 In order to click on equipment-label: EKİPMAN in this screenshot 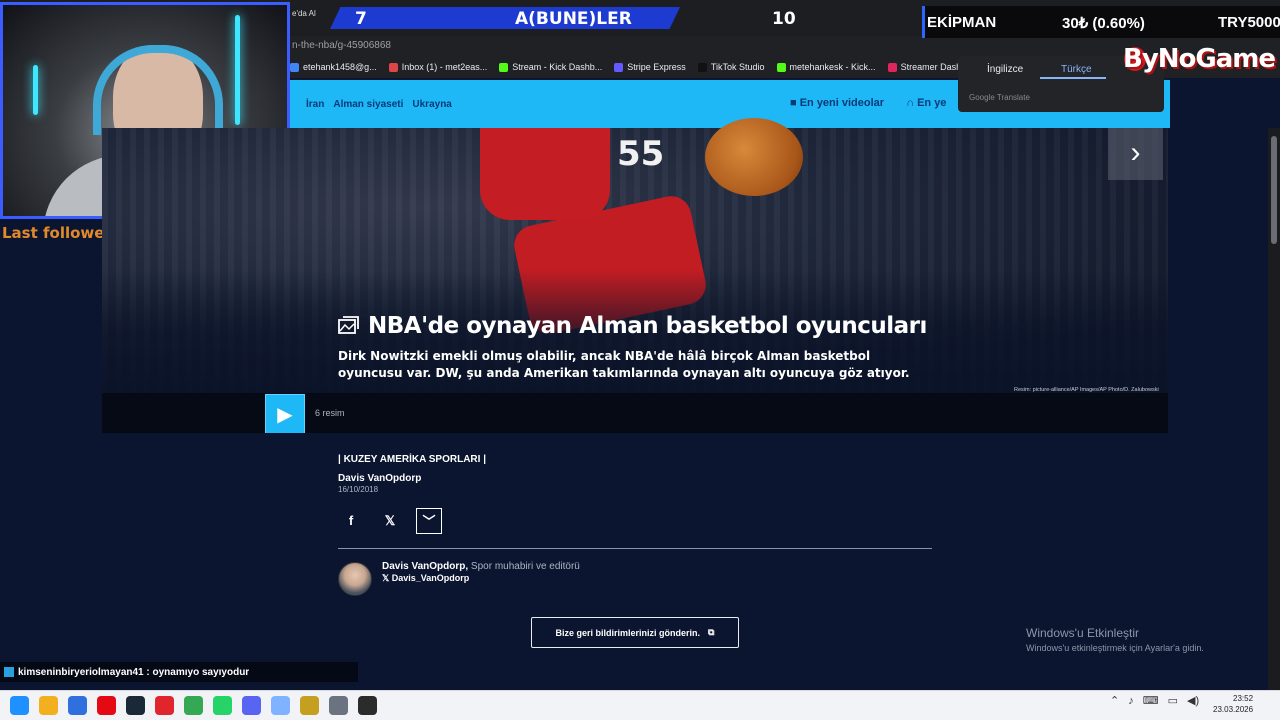, I will do `click(962, 22)`.